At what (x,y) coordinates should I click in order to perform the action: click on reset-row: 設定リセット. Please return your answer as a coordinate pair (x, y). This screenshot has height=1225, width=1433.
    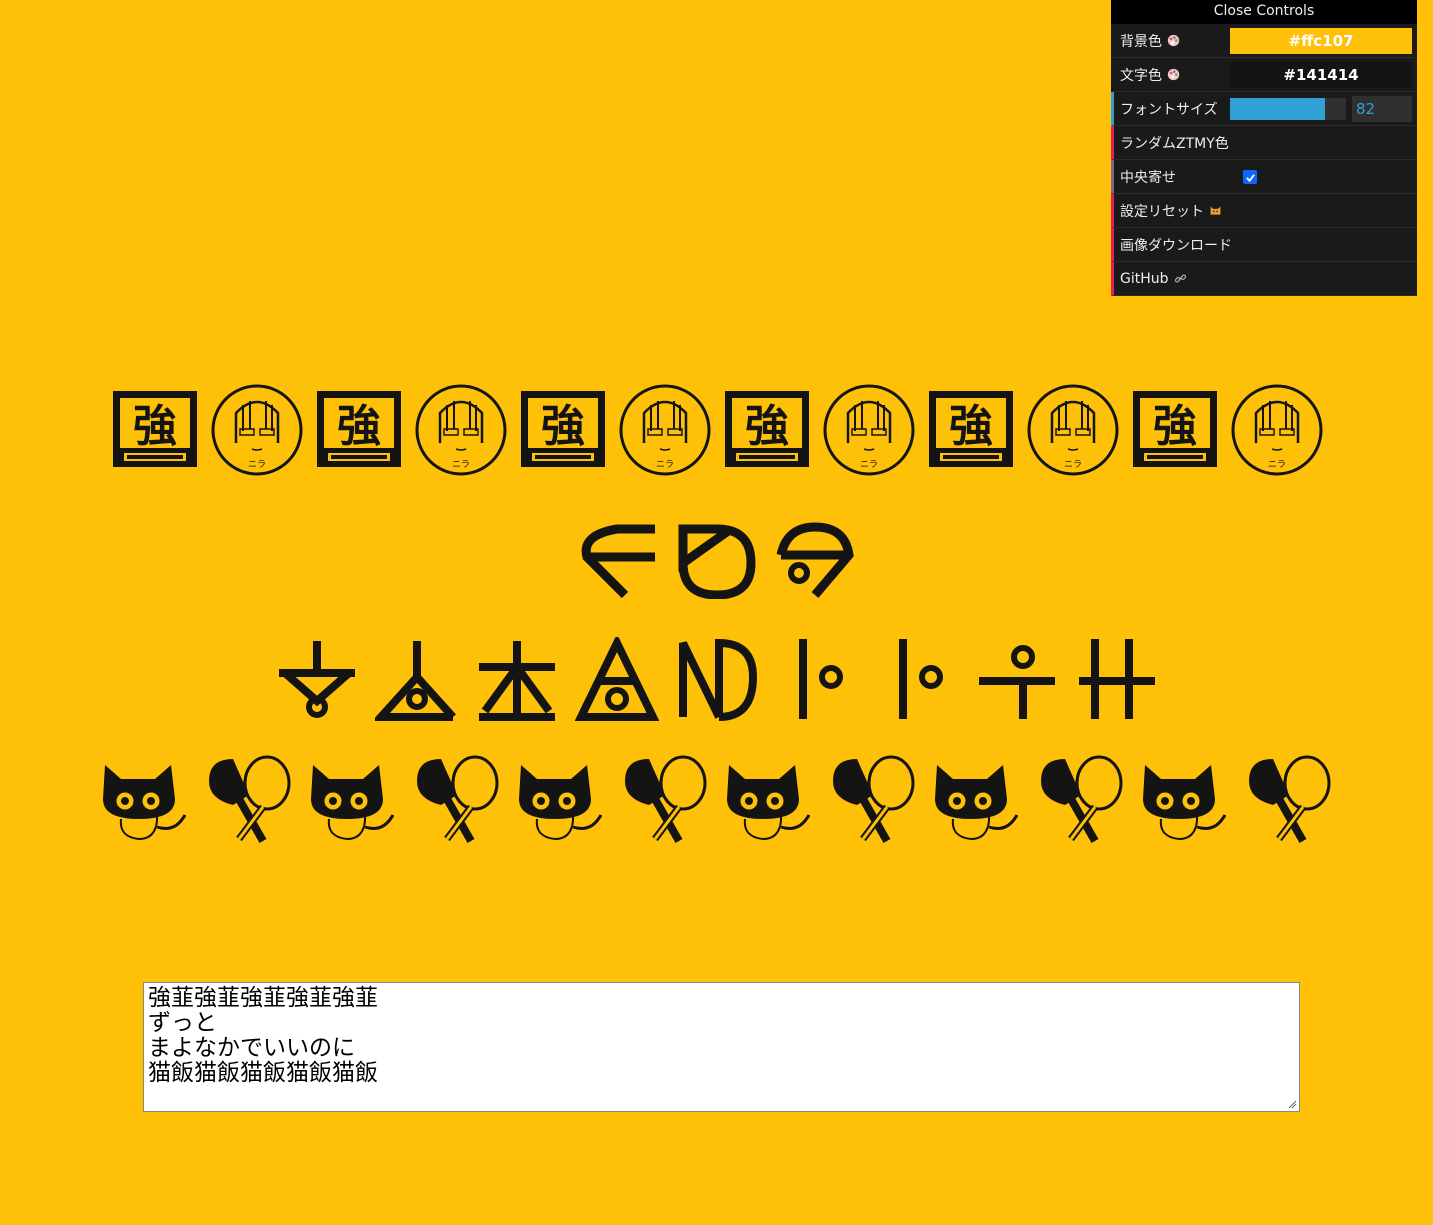
    Looking at the image, I should click on (1264, 211).